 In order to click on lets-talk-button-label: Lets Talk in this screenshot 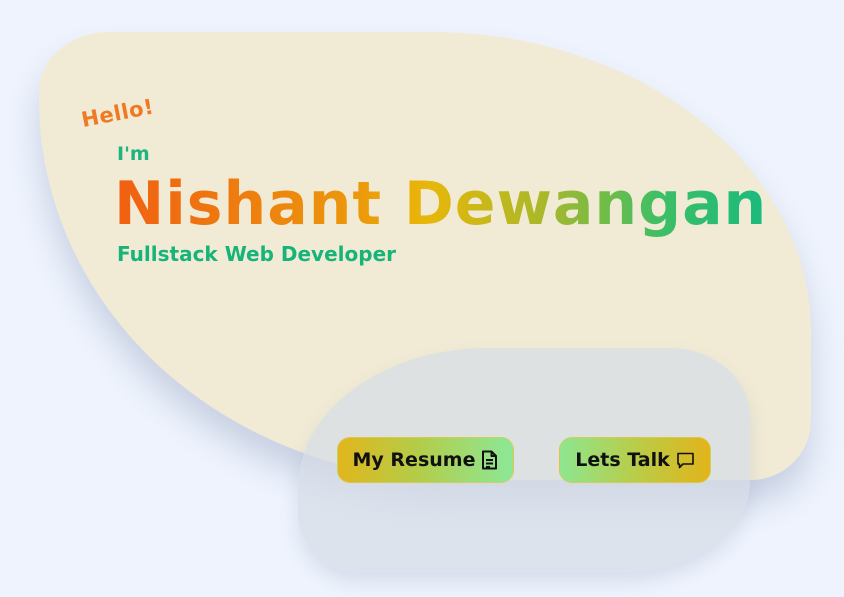, I will do `click(622, 460)`.